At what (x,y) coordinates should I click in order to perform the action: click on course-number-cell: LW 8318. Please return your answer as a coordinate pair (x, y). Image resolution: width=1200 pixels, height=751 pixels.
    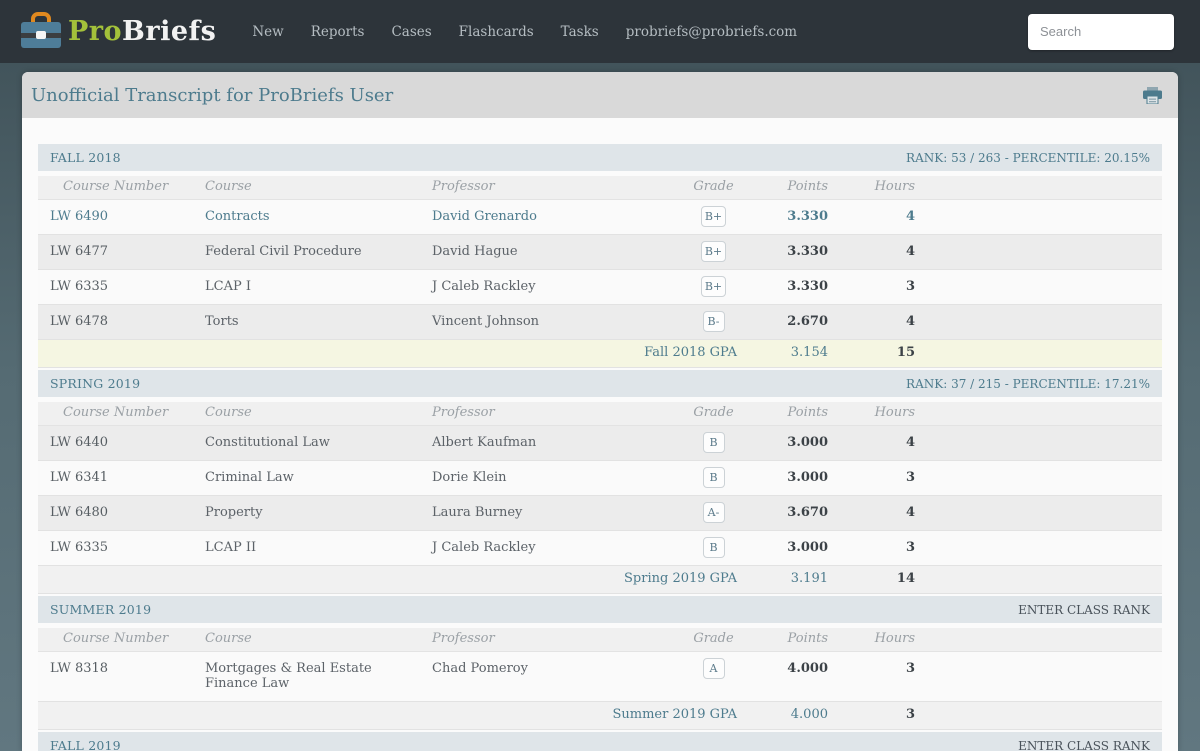
    Looking at the image, I should click on (118, 676).